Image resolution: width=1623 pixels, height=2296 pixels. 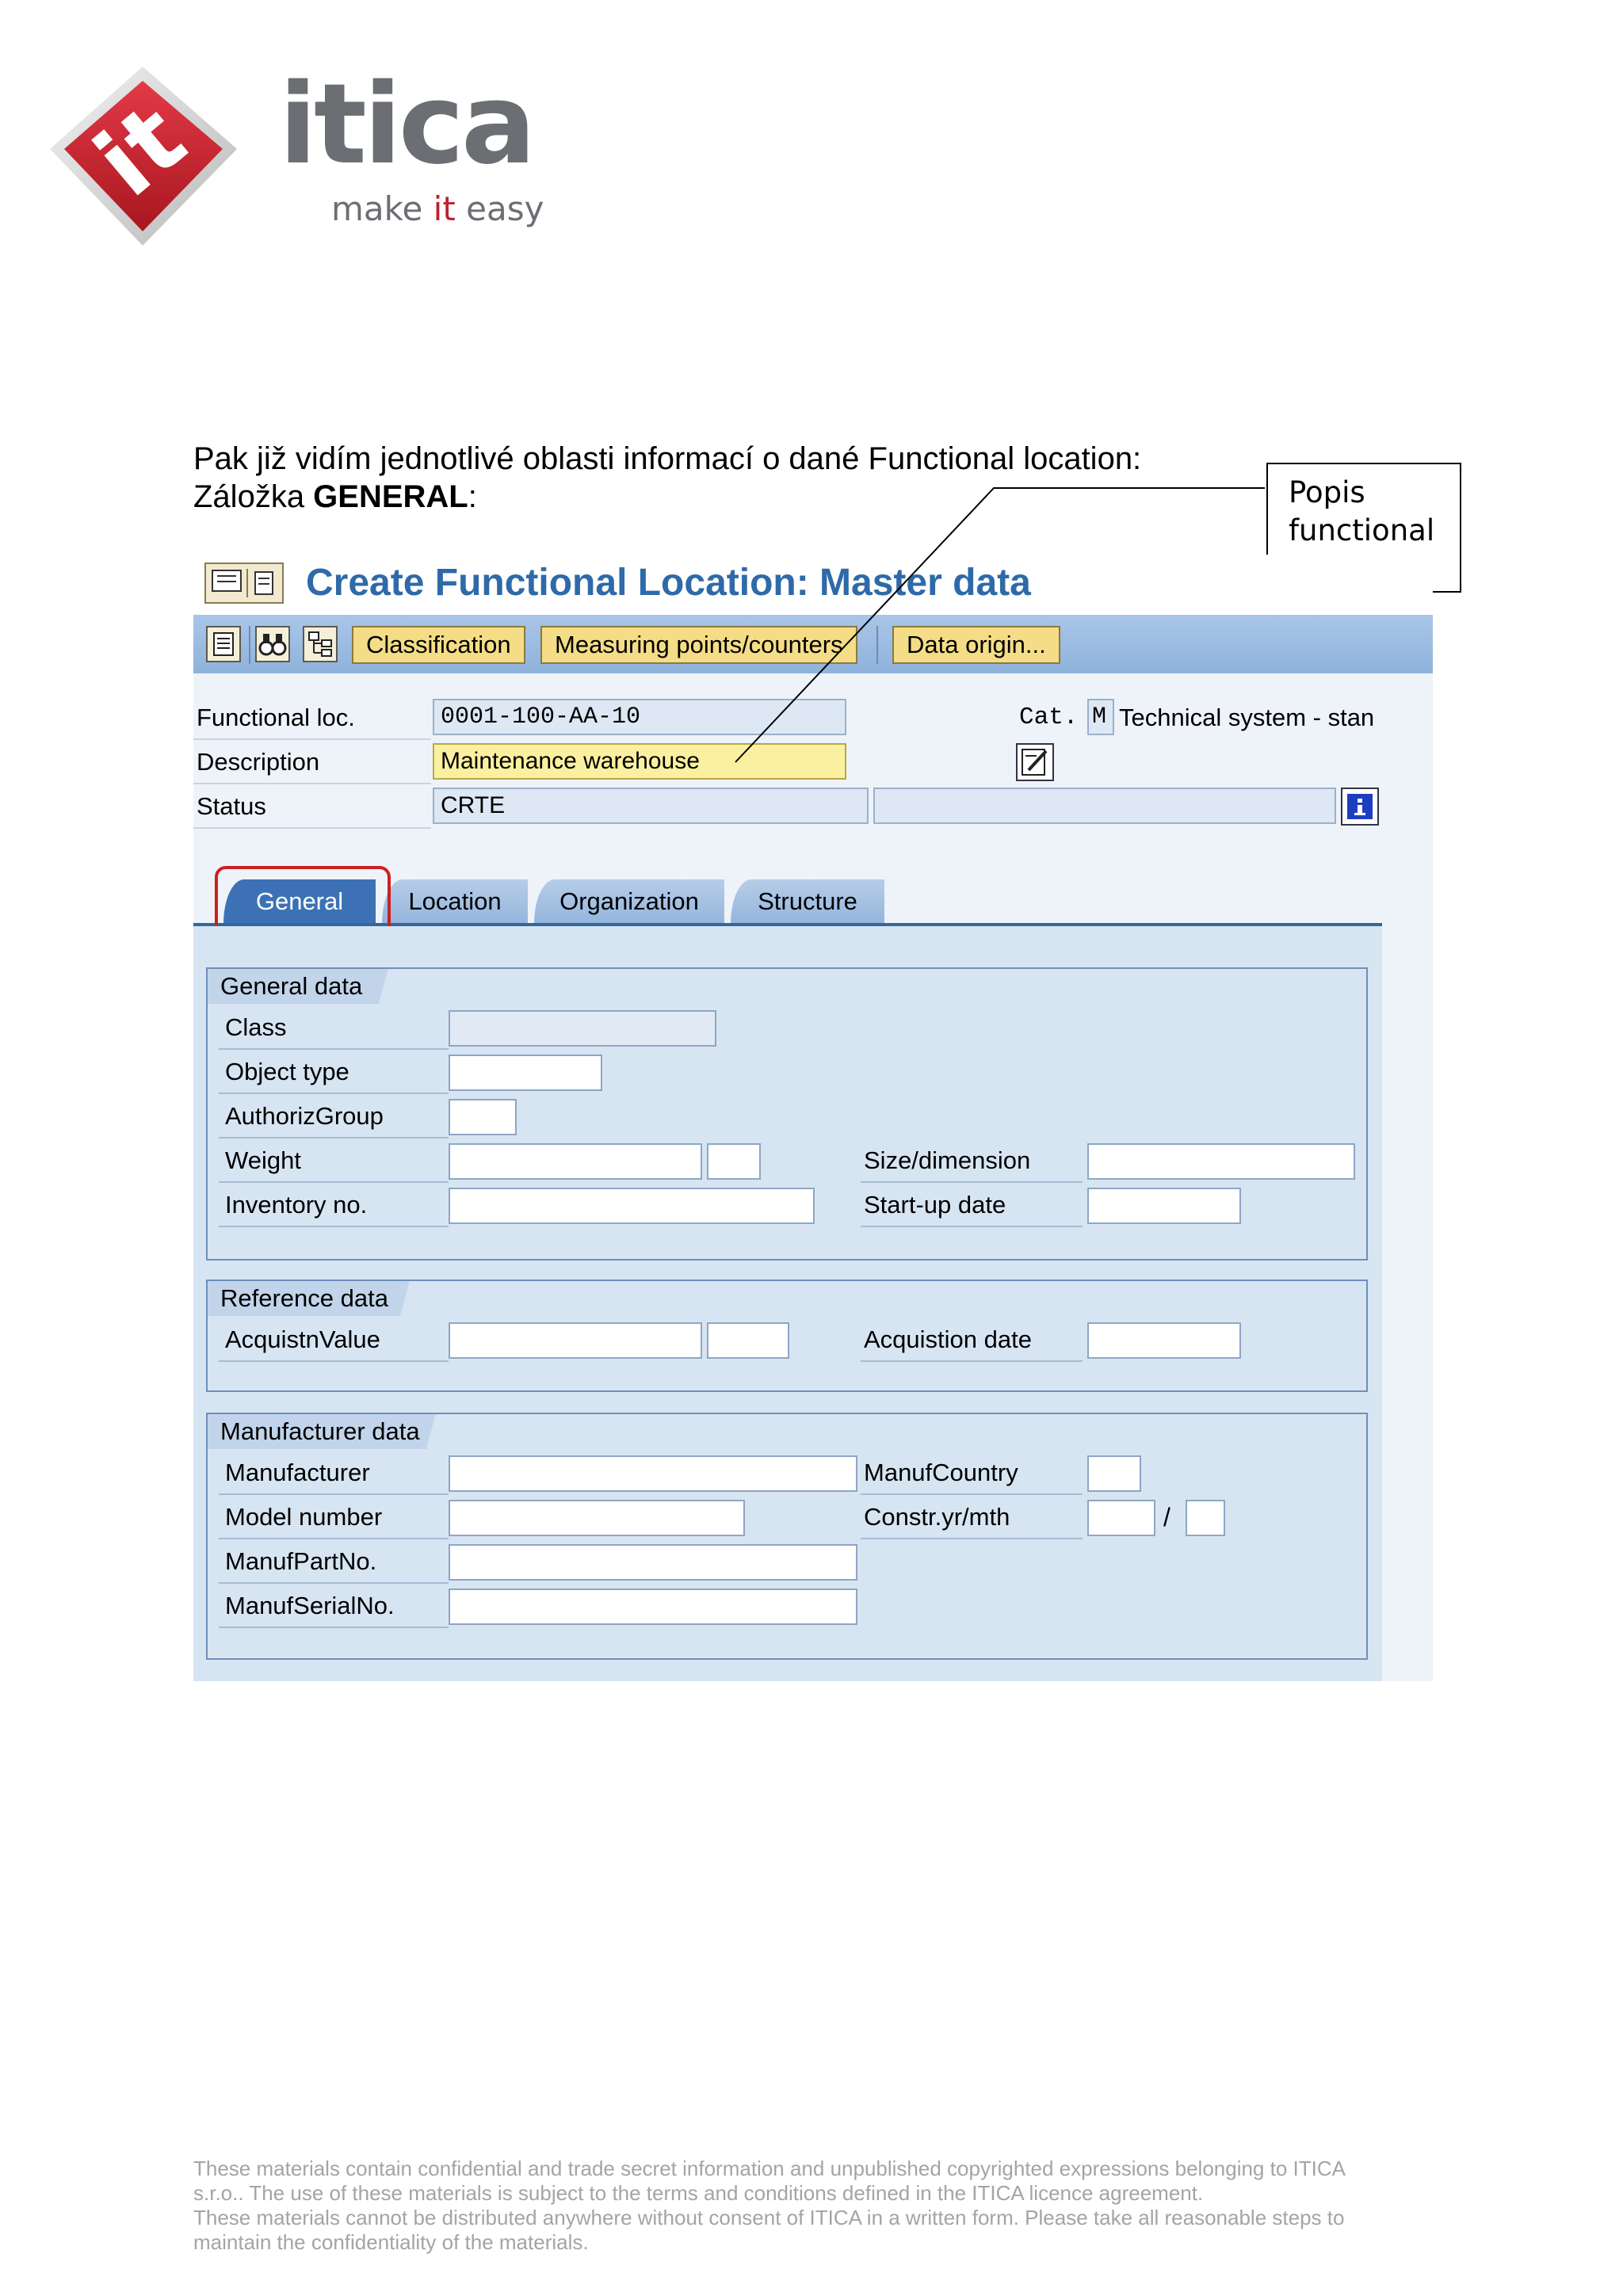 What do you see at coordinates (304, 1517) in the screenshot?
I see `model-number-label: Model number` at bounding box center [304, 1517].